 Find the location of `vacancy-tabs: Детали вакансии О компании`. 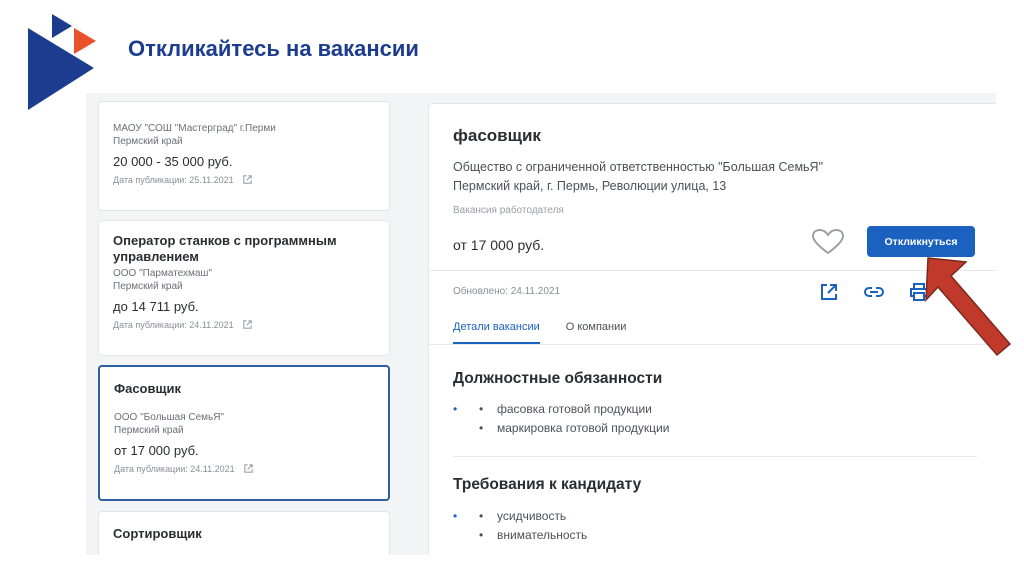

vacancy-tabs: Детали вакансии О компании is located at coordinates (539, 332).